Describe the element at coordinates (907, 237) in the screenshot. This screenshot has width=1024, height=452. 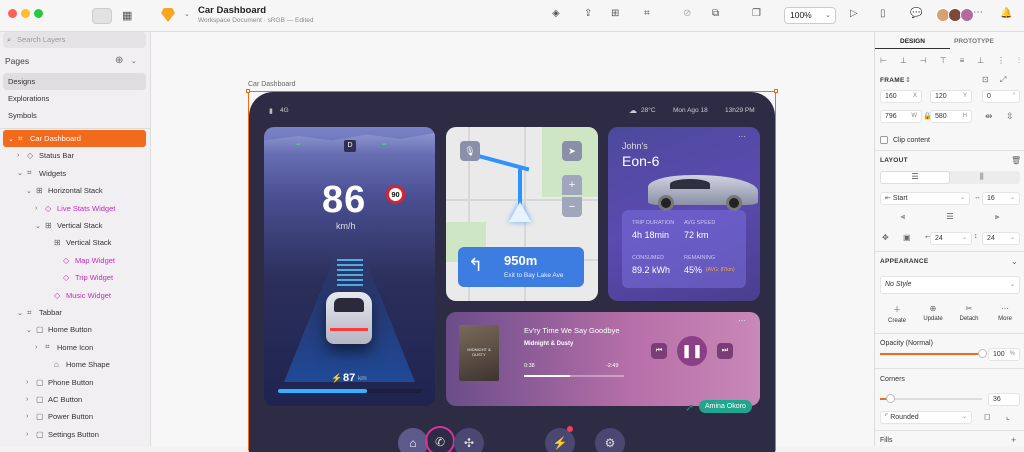
I see `padding-mode-icon: ▣` at that location.